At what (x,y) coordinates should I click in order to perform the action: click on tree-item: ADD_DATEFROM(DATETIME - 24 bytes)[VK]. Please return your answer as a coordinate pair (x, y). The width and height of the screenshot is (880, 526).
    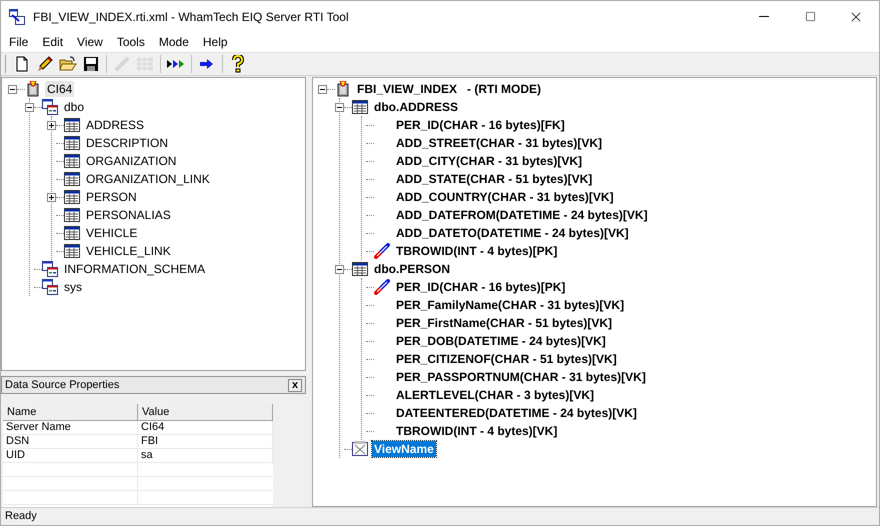
    Looking at the image, I should click on (522, 215).